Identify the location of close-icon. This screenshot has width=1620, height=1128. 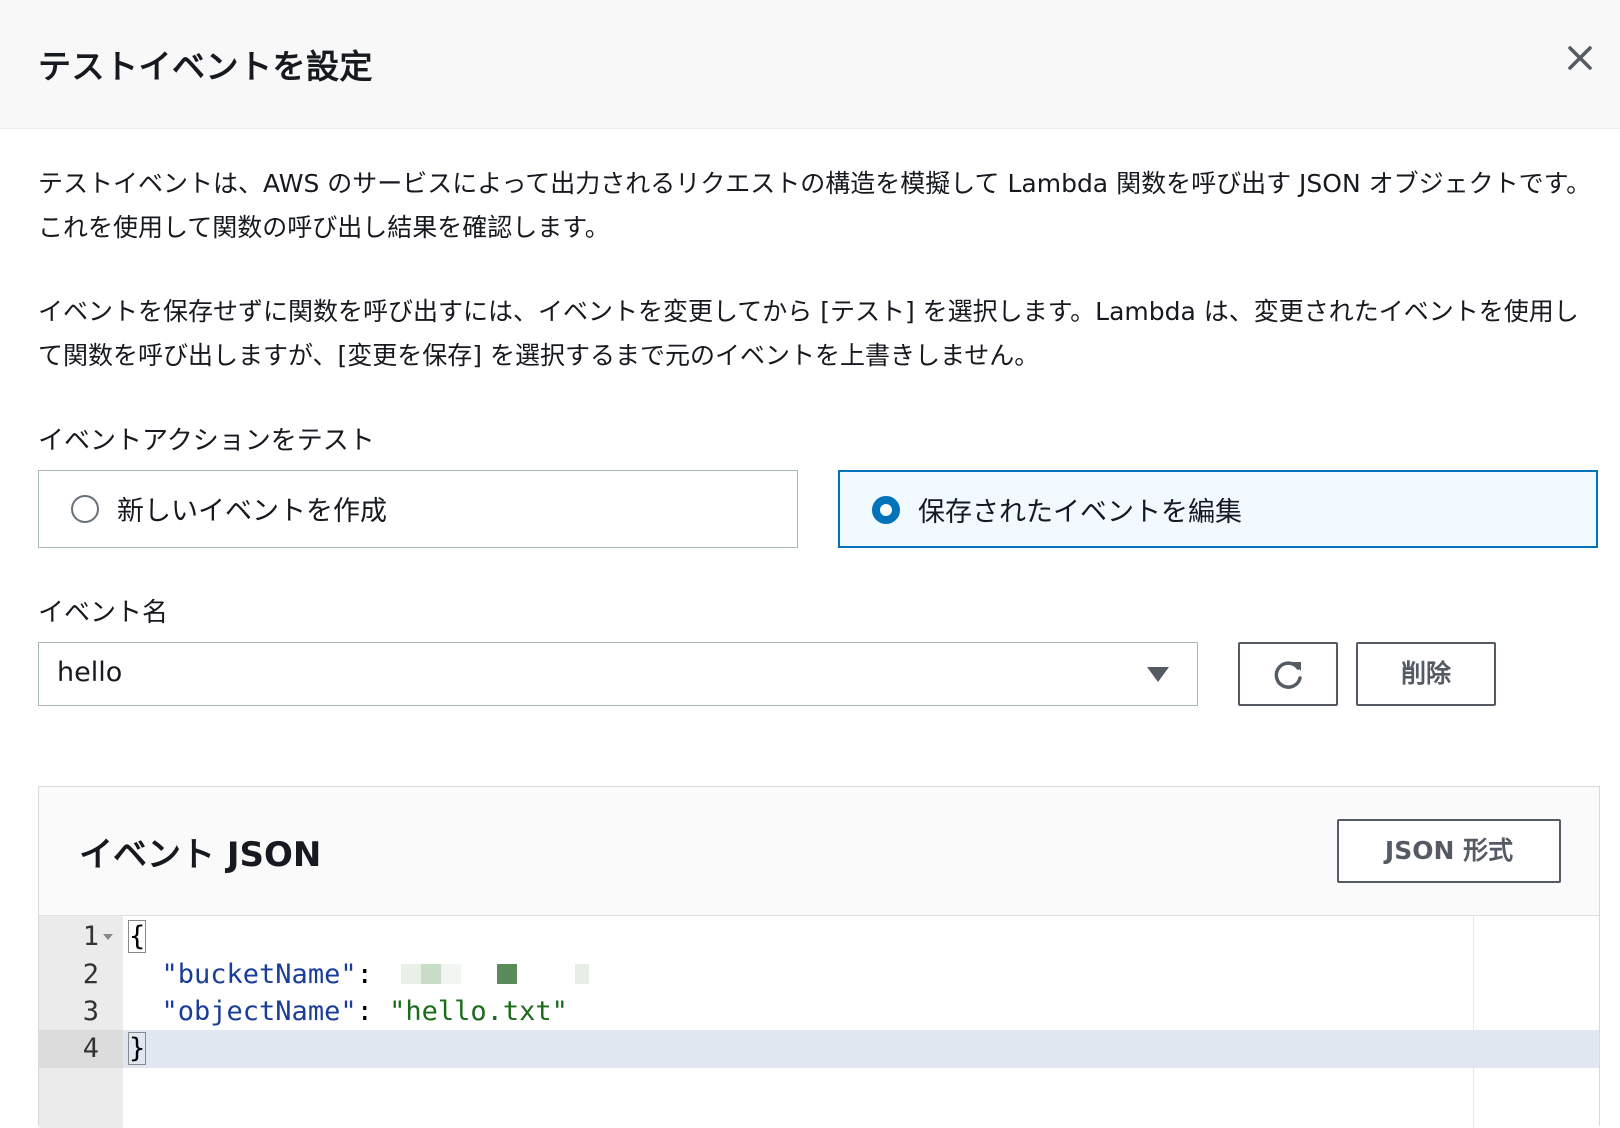
(1580, 58).